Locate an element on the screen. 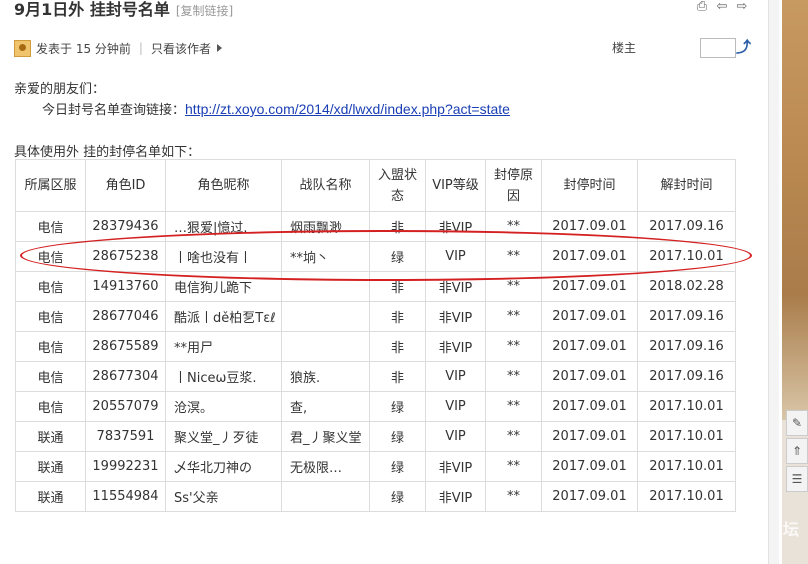 This screenshot has height=564, width=808. copy-link: [复制链接] is located at coordinates (204, 11).